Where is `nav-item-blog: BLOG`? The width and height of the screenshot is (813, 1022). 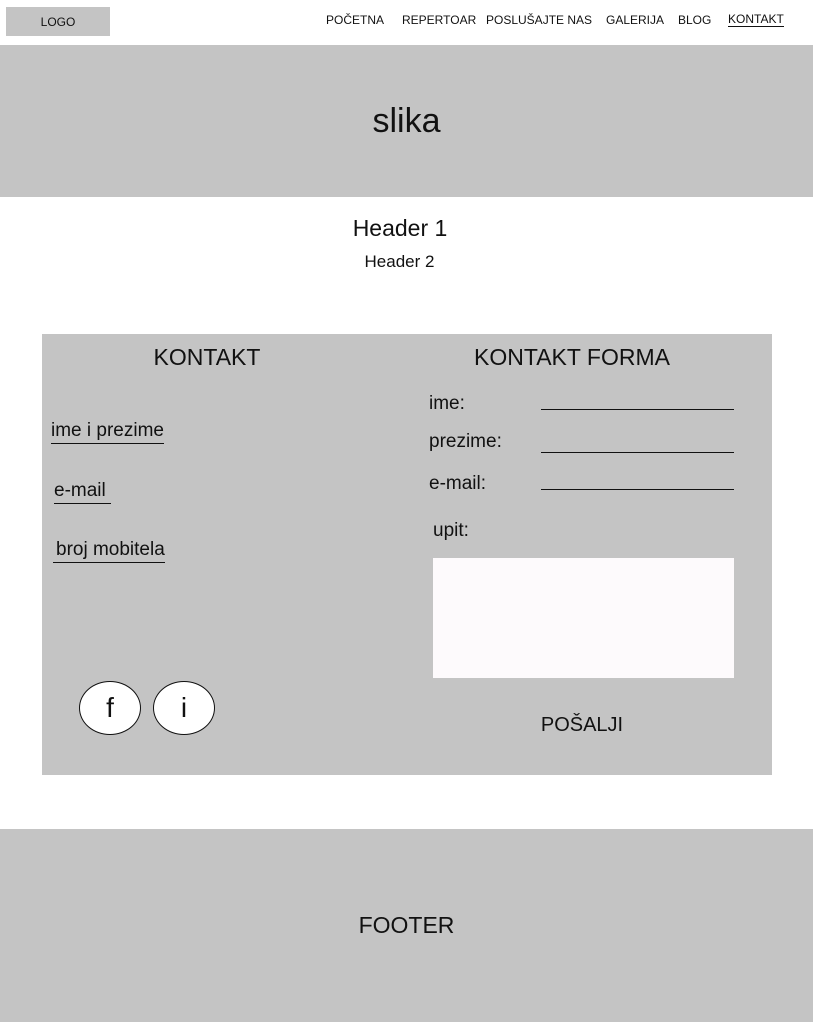 nav-item-blog: BLOG is located at coordinates (694, 20).